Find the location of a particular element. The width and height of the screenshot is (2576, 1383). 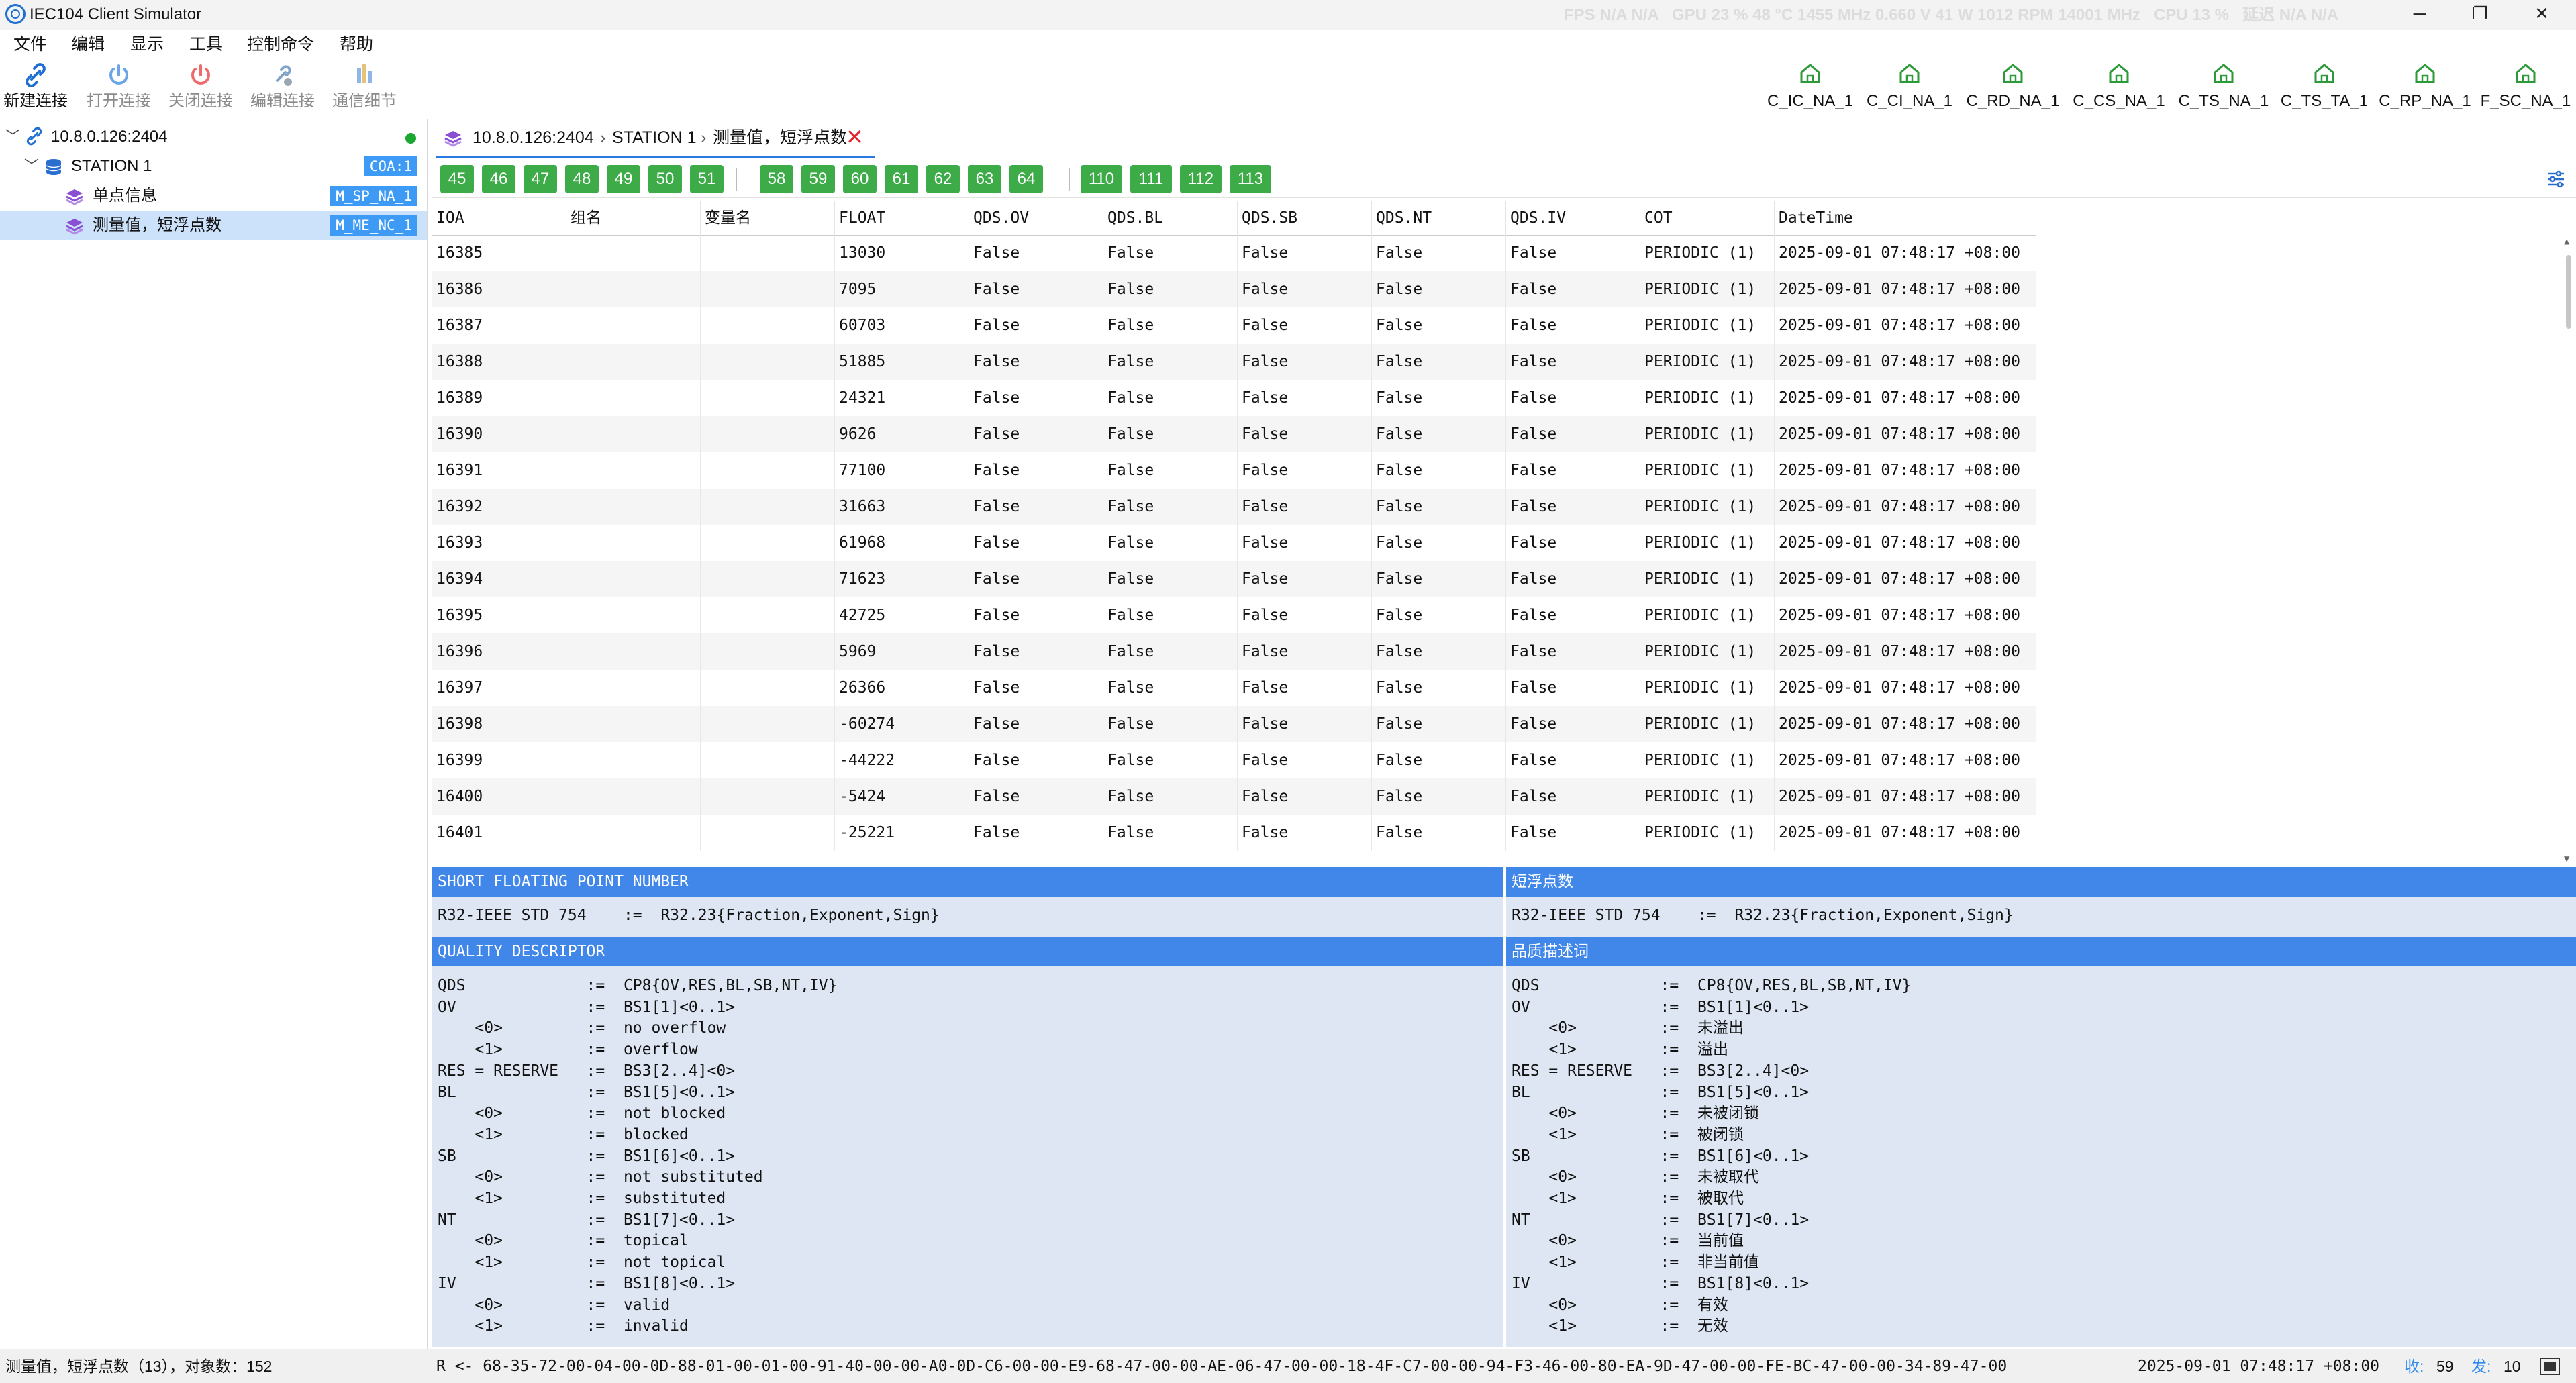

function-button-c-ts-na-1: C_TS_NA_1 is located at coordinates (2223, 86).